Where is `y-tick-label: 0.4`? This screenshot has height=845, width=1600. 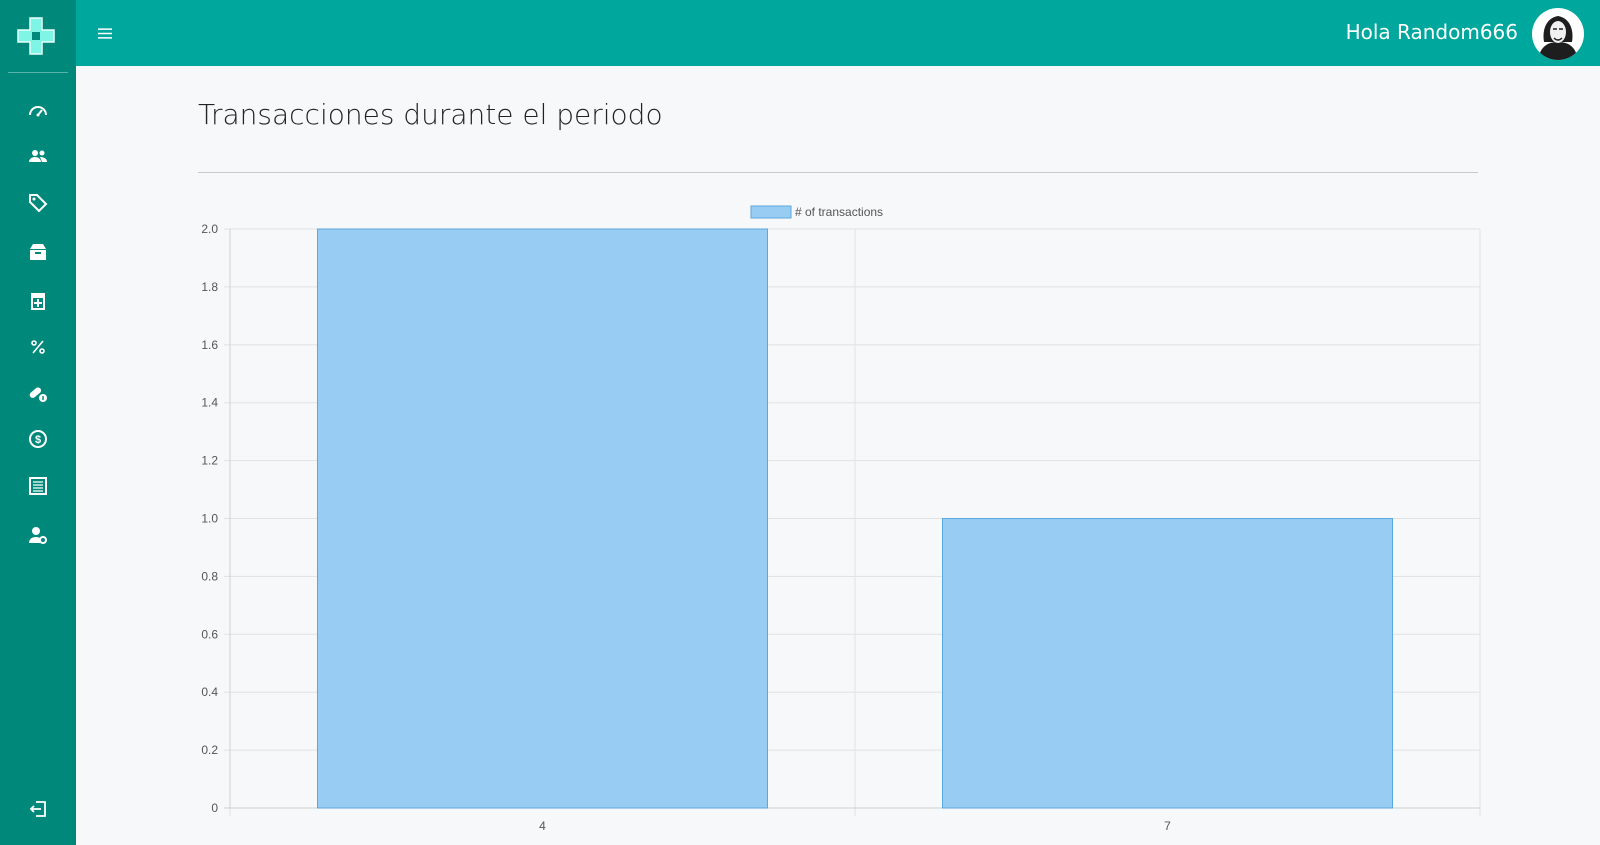
y-tick-label: 0.4 is located at coordinates (209, 692).